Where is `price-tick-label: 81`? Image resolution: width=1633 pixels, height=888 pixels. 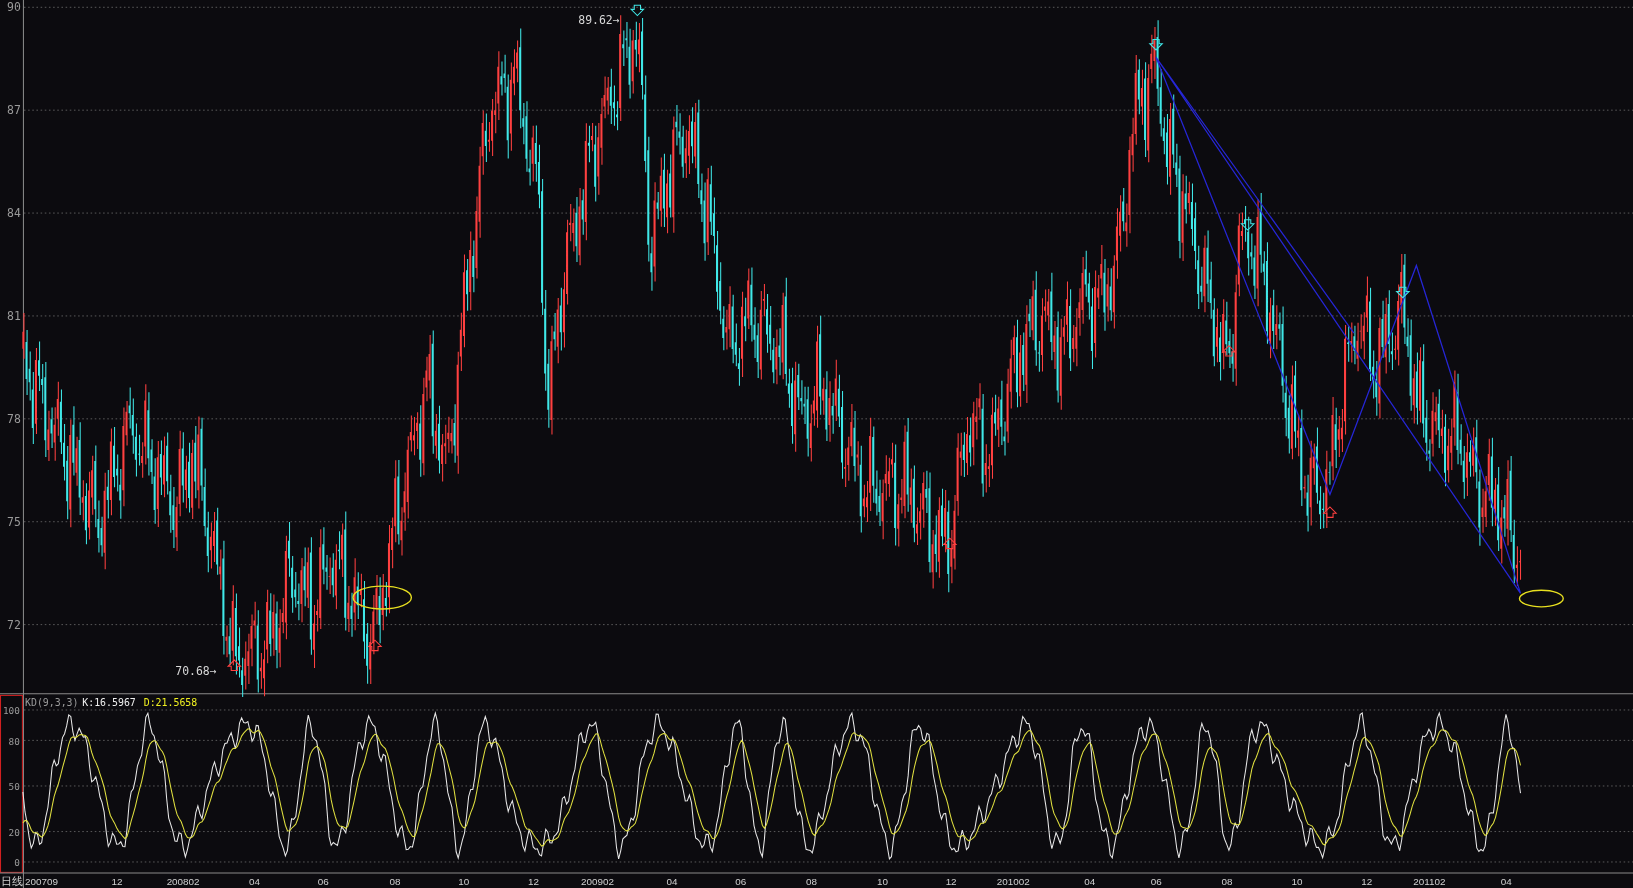 price-tick-label: 81 is located at coordinates (14, 316).